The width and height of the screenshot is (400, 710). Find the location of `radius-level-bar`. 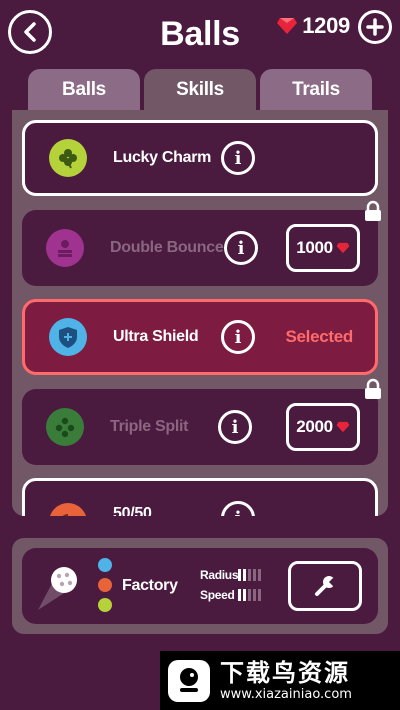

radius-level-bar is located at coordinates (249, 575).